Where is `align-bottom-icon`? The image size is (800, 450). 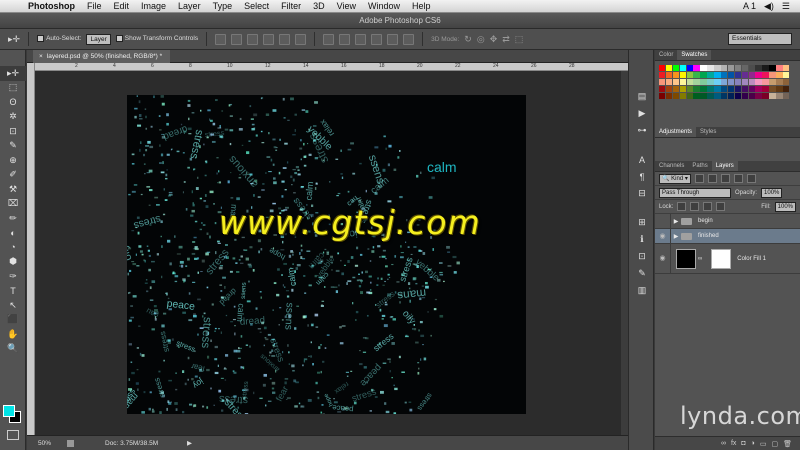 align-bottom-icon is located at coordinates (253, 39).